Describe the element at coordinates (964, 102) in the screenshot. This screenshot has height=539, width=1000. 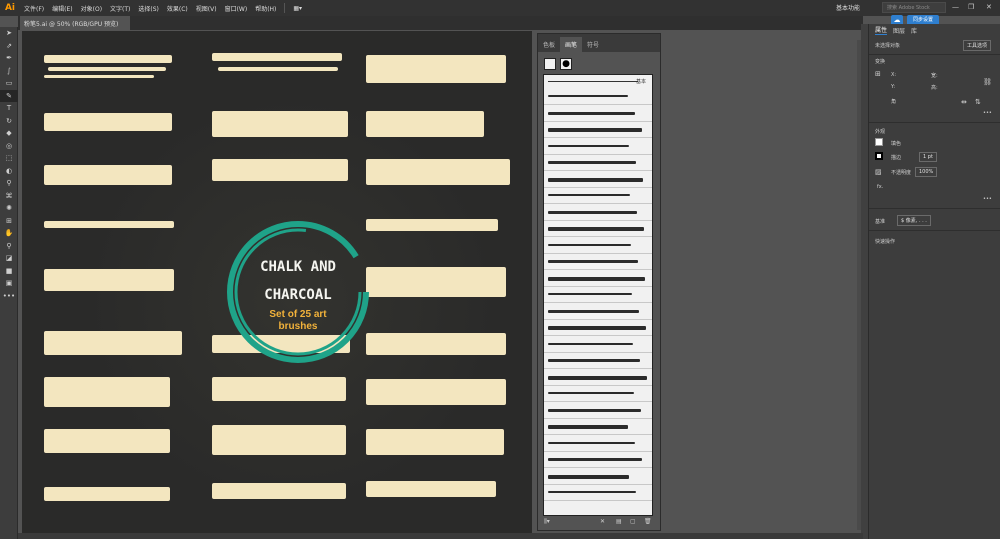
I see `flip-horizontal-icon: ⇹` at that location.